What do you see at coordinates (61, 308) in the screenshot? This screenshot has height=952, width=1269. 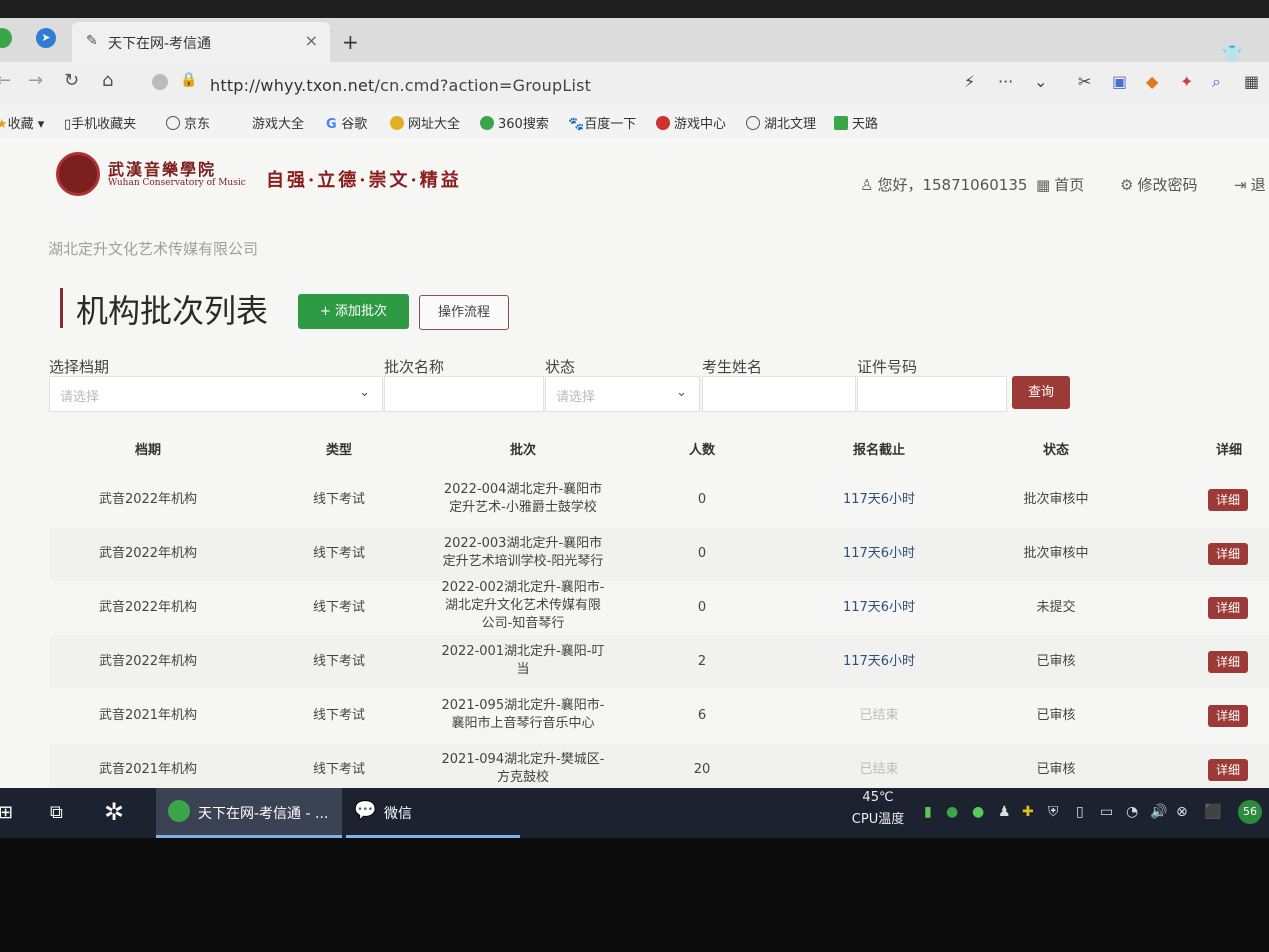 I see `title-accent` at bounding box center [61, 308].